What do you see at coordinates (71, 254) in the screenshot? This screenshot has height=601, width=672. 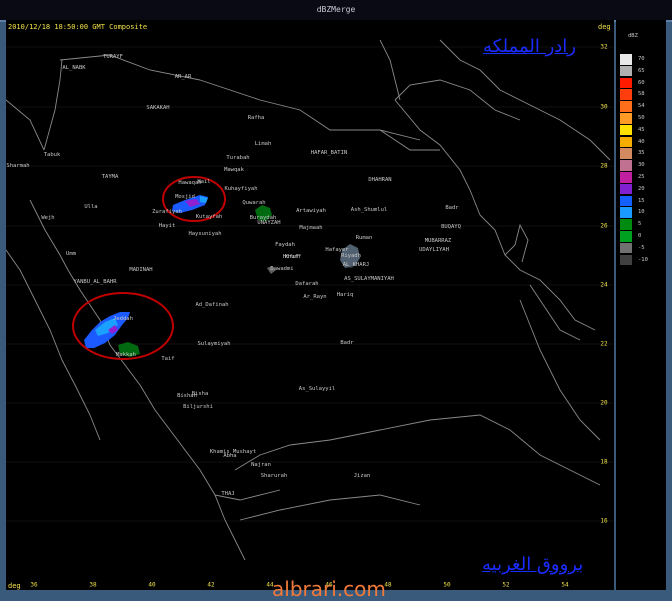 I see `city-label: Umm` at bounding box center [71, 254].